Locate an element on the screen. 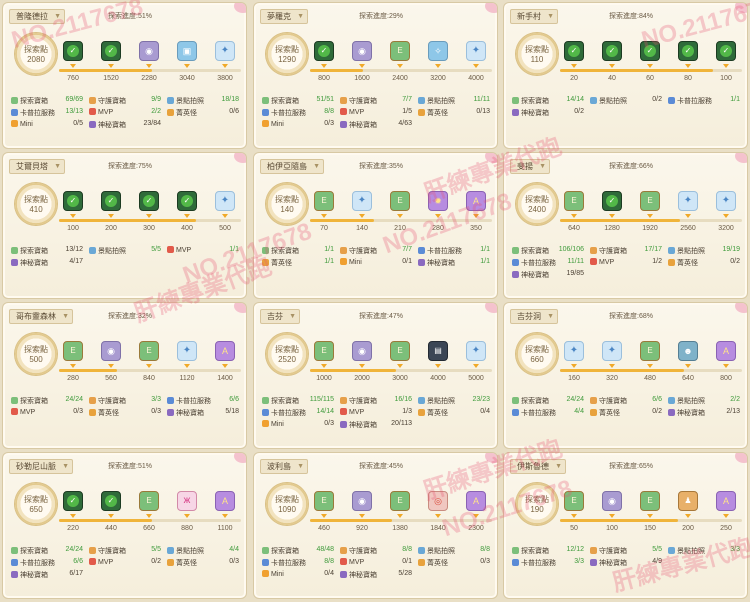 The width and height of the screenshot is (750, 602). stat-item: 景點拍照 11/11 is located at coordinates (455, 101).